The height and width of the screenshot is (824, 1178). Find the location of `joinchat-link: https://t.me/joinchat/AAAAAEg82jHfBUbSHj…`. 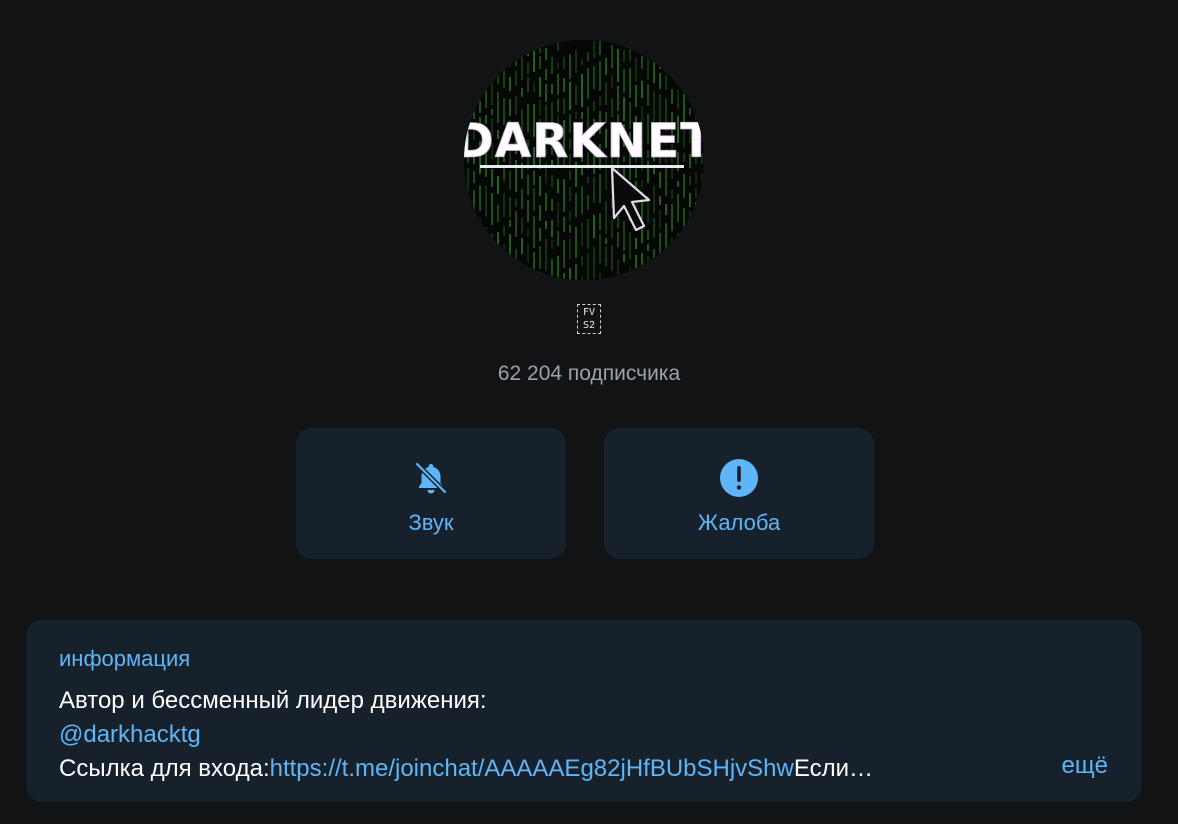

joinchat-link: https://t.me/joinchat/AAAAAEg82jHfBUbSHj… is located at coordinates (532, 768).